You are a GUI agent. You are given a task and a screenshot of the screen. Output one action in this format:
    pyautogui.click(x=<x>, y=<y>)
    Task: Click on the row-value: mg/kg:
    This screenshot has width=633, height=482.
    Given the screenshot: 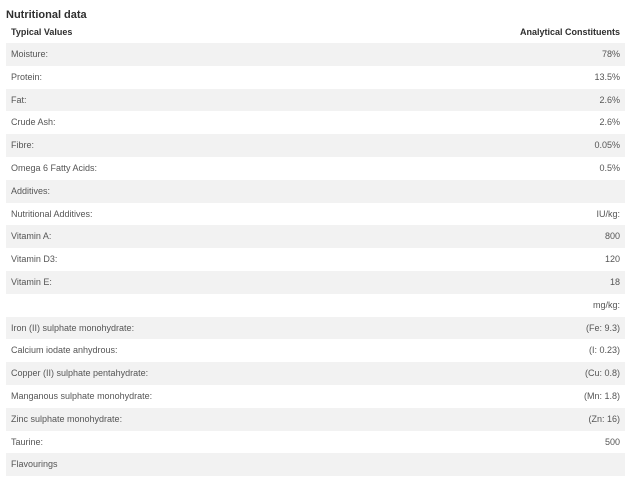 What is the action you would take?
    pyautogui.click(x=470, y=305)
    